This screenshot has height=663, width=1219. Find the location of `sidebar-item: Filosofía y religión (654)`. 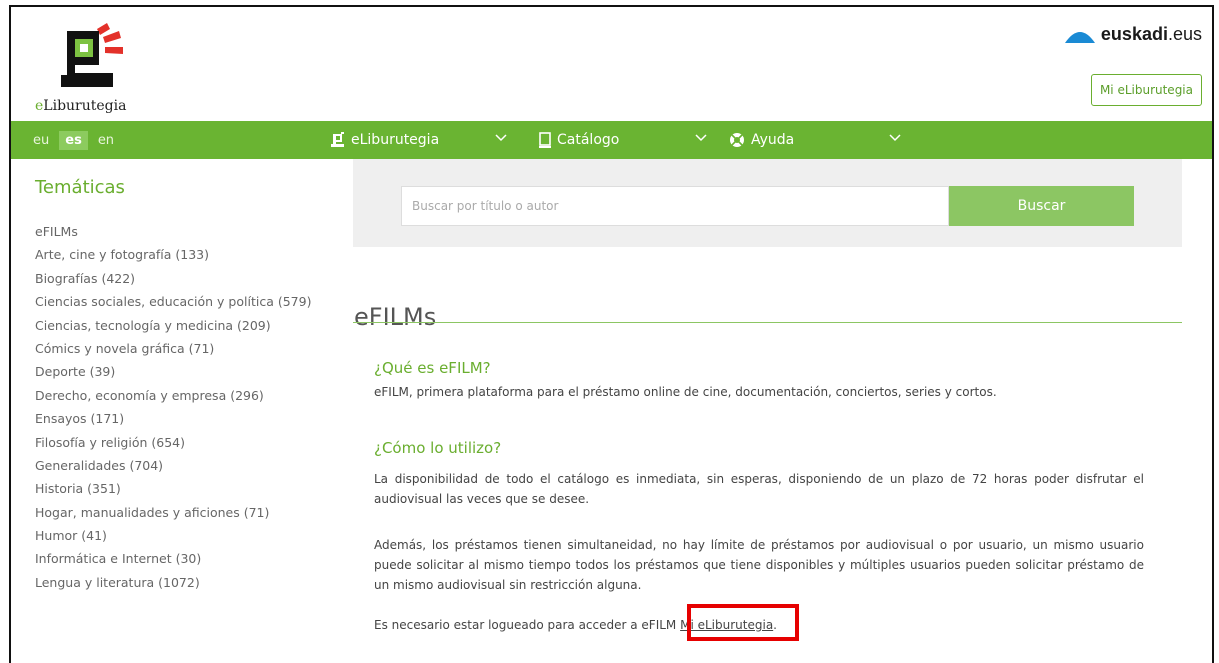

sidebar-item: Filosofía y religión (654) is located at coordinates (185, 442).